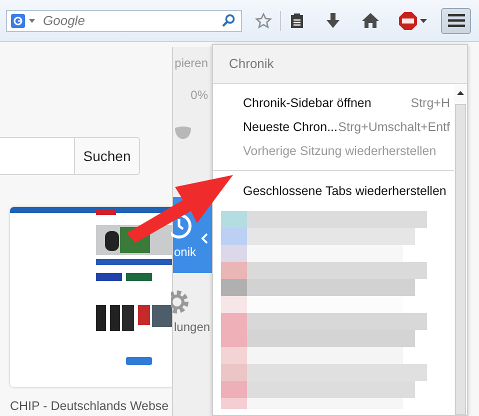 The image size is (479, 416). What do you see at coordinates (297, 20) in the screenshot?
I see `clipboard-icon` at bounding box center [297, 20].